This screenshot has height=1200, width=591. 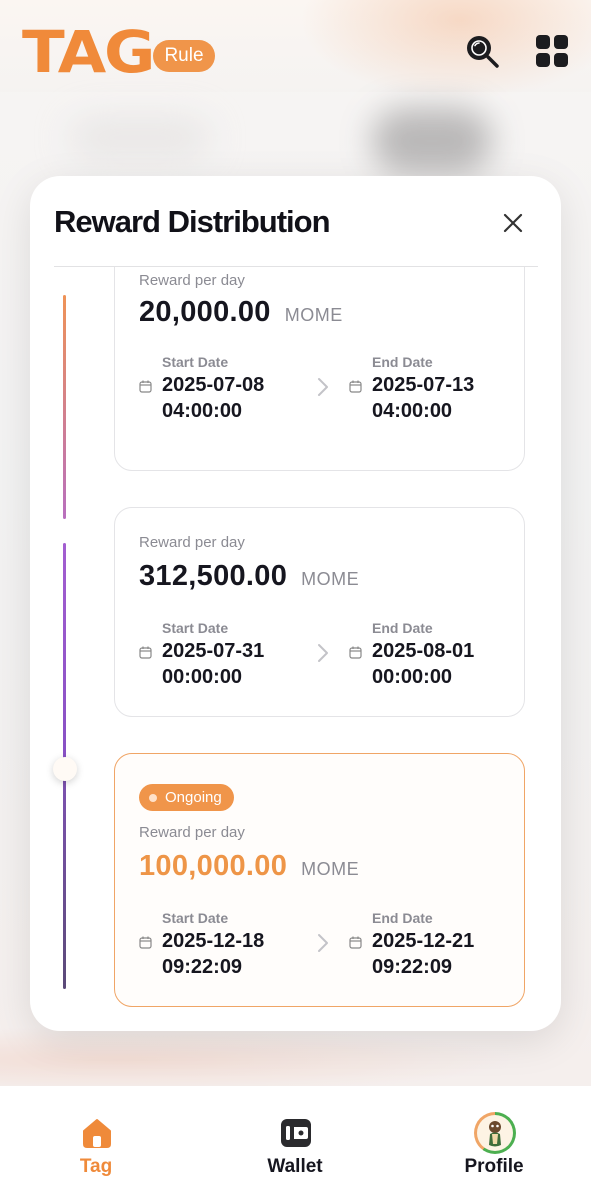 I want to click on start-date-value: 2025-07-08 04:00:00, so click(x=213, y=398).